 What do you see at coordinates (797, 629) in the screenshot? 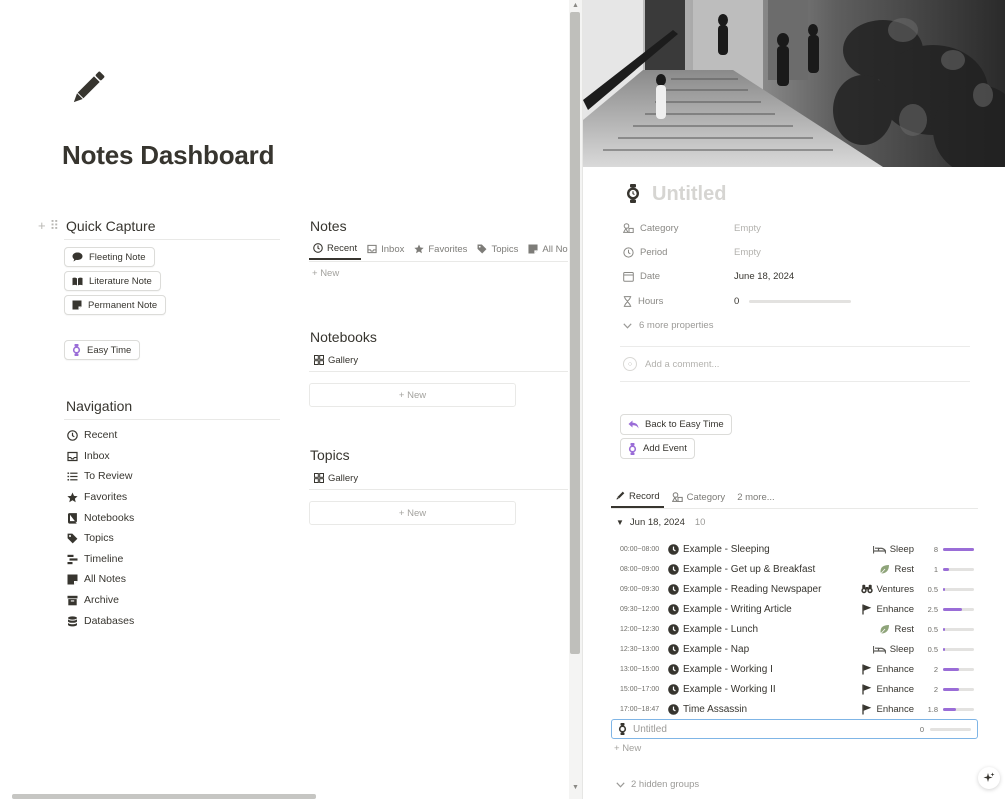
I see `table-row: 12:00~12:30 Example - Lunch Rest 0.5` at bounding box center [797, 629].